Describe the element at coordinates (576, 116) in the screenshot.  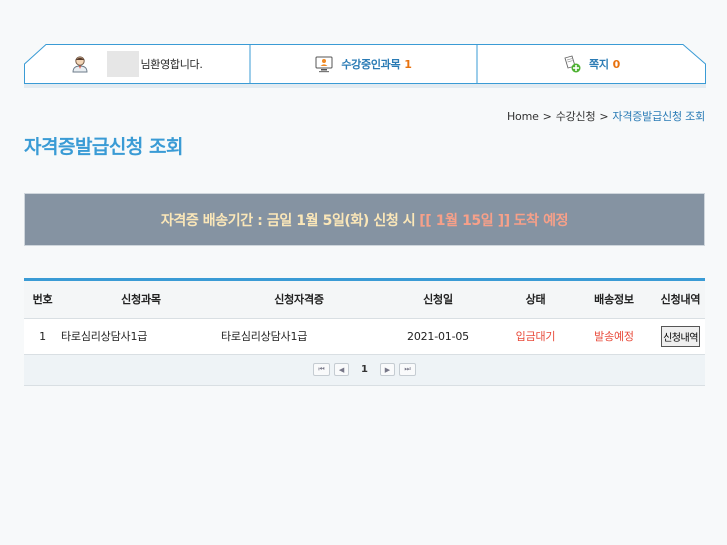
I see `breadcrumb-level1: 수강신청` at that location.